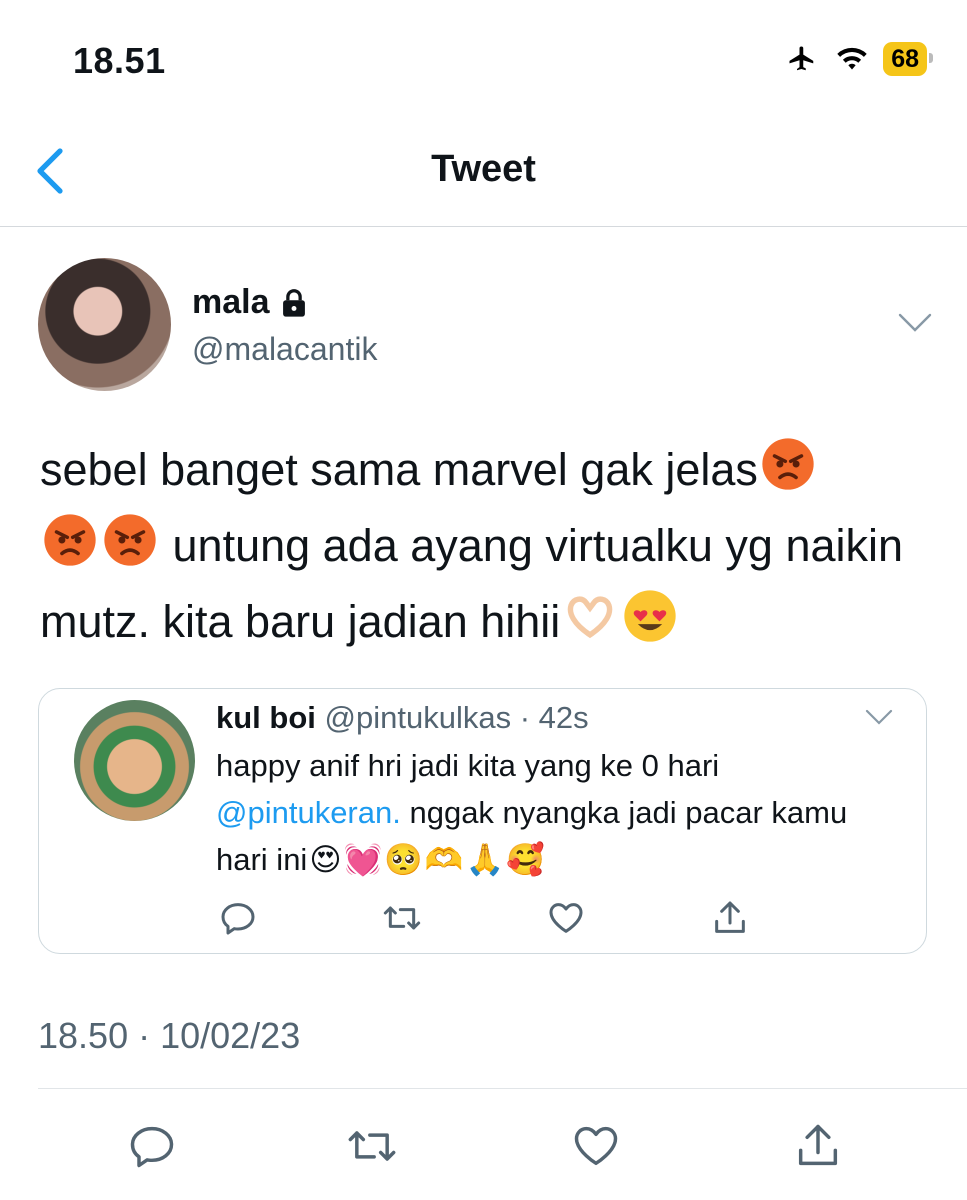  I want to click on reply-button, so click(152, 1146).